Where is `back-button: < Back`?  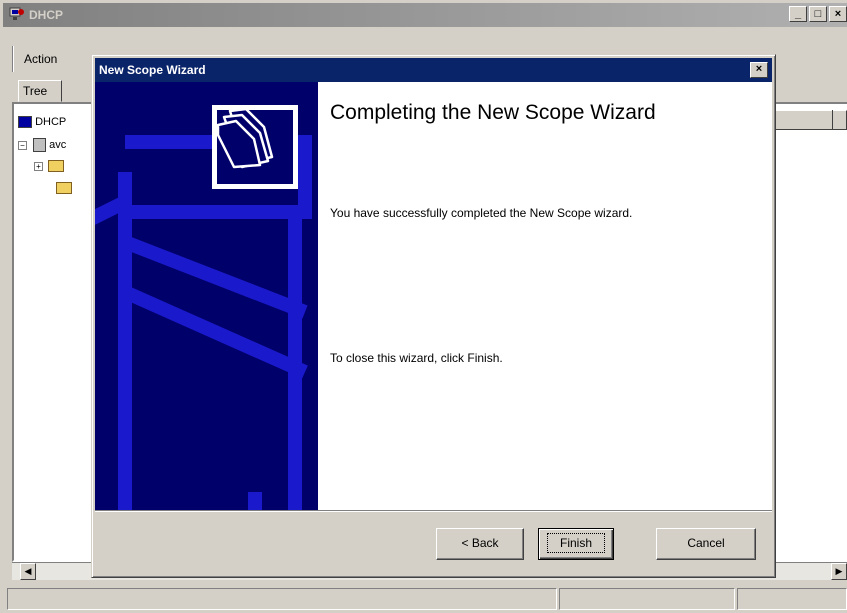 back-button: < Back is located at coordinates (480, 544).